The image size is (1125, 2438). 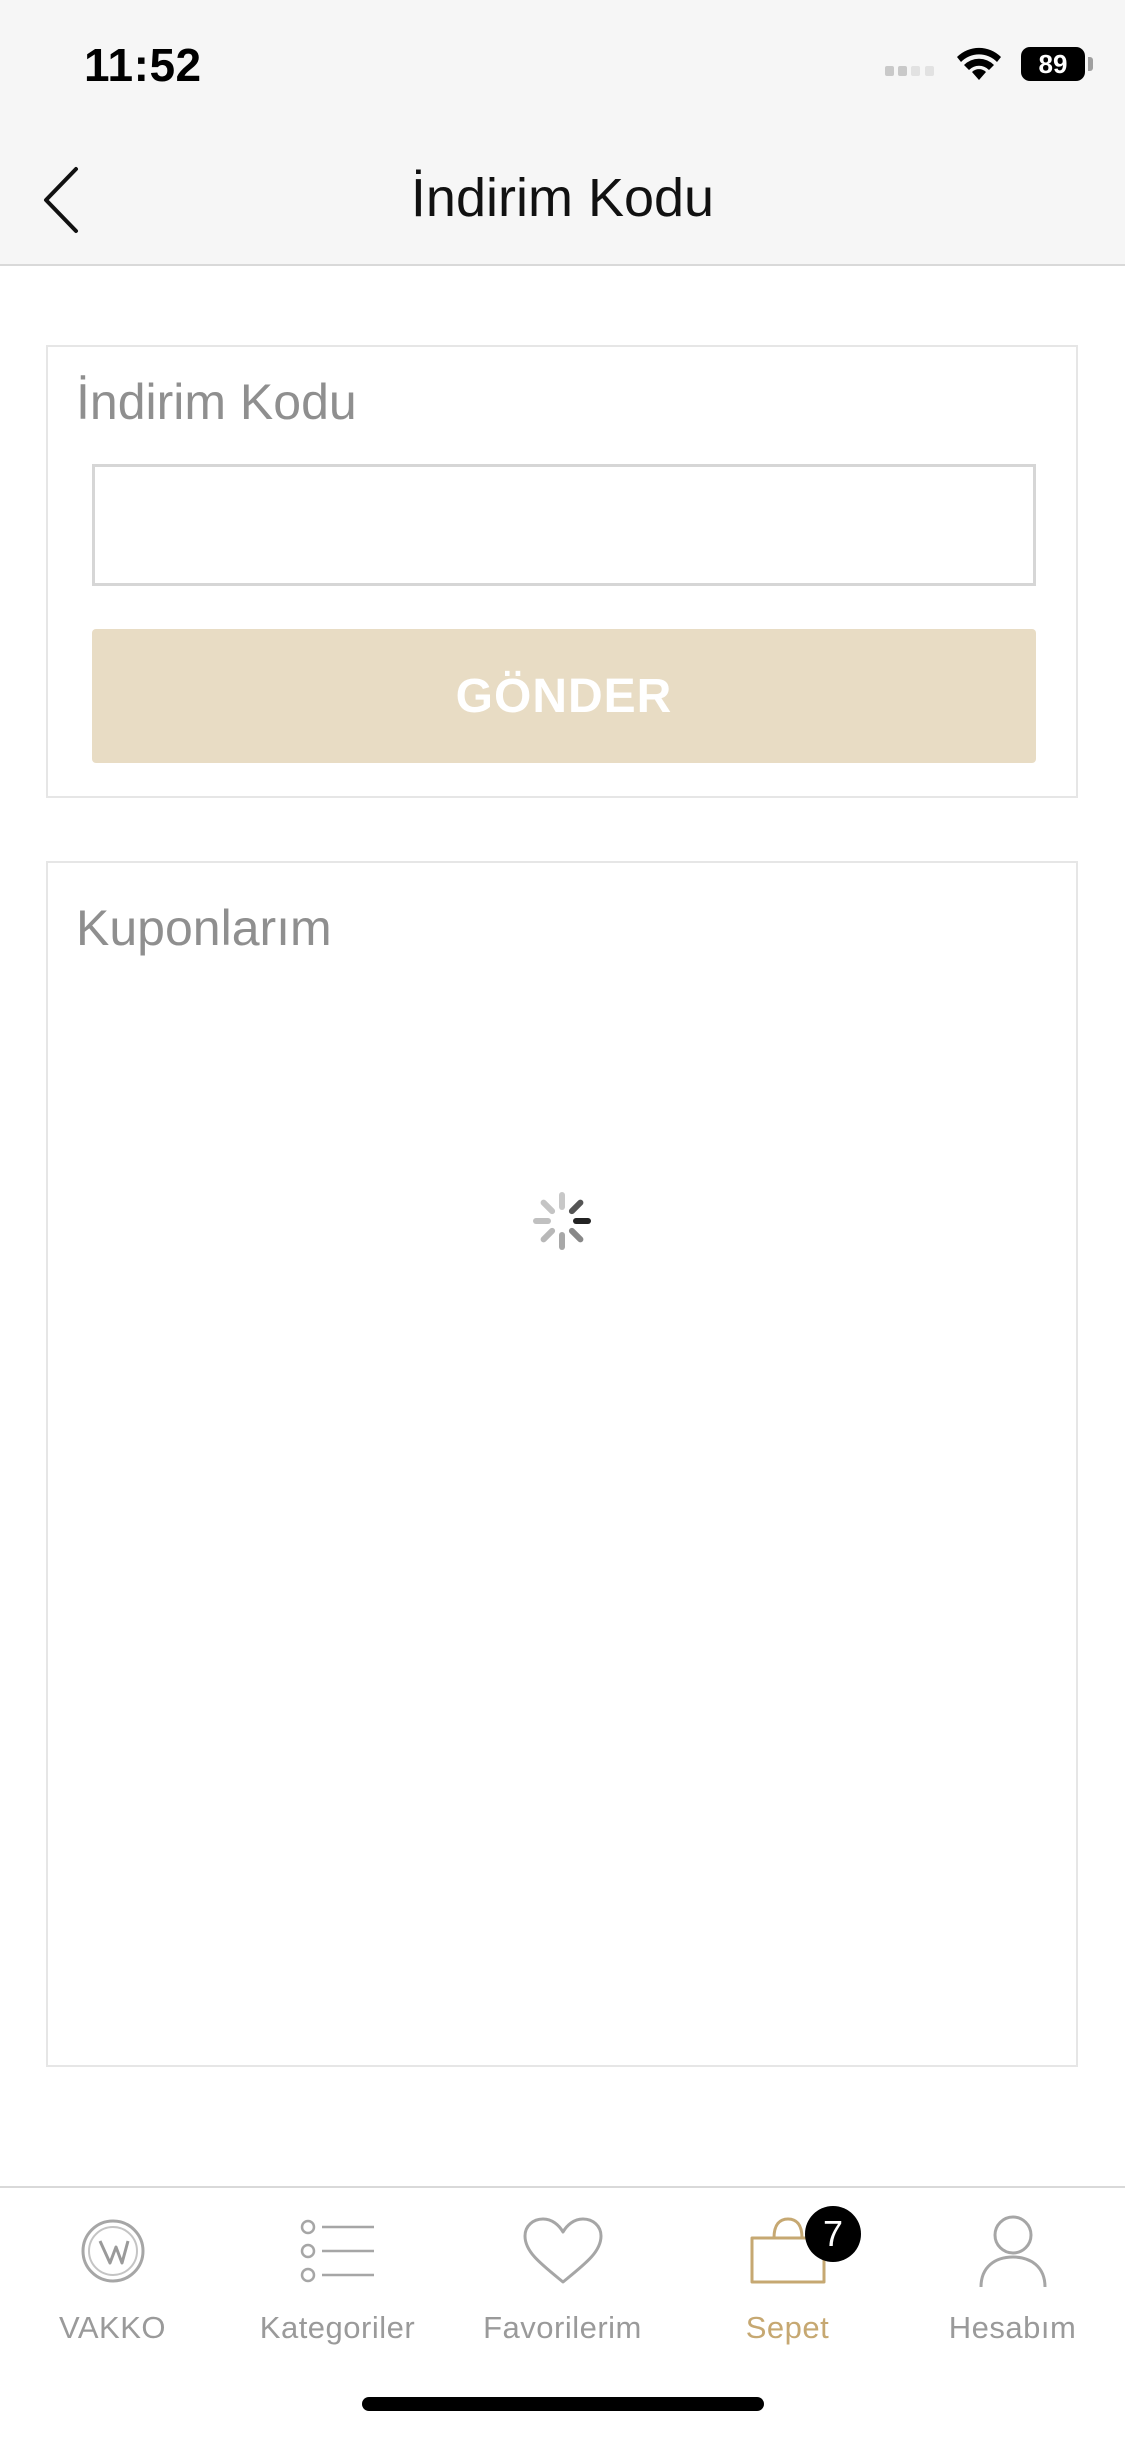 What do you see at coordinates (204, 928) in the screenshot?
I see `coupons-title: Kuponlarım` at bounding box center [204, 928].